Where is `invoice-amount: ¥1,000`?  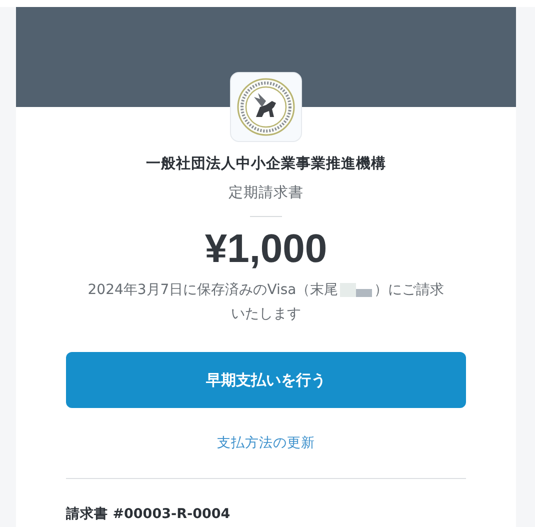 invoice-amount: ¥1,000 is located at coordinates (266, 249).